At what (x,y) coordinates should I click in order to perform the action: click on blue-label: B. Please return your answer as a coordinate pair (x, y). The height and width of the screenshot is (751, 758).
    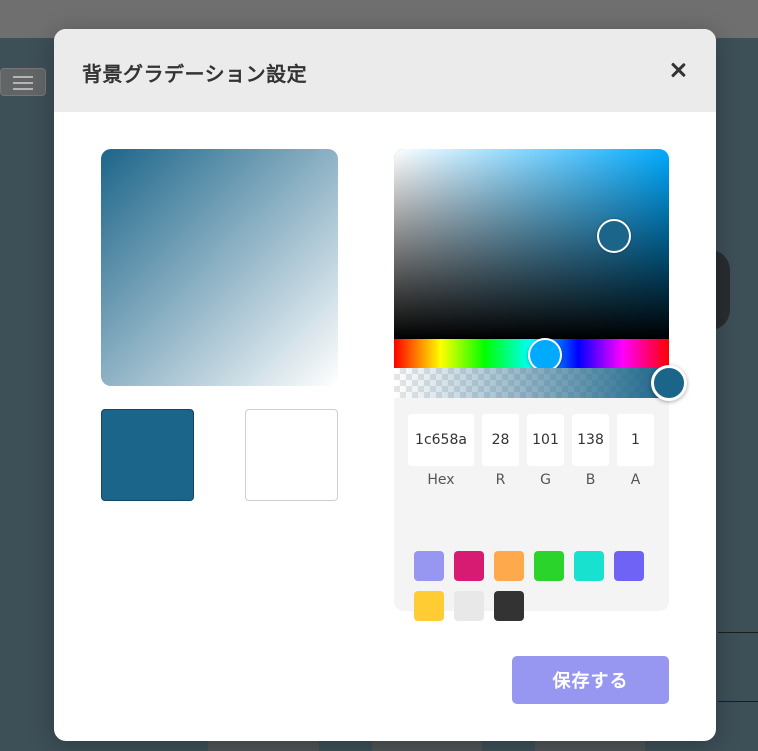
    Looking at the image, I should click on (590, 480).